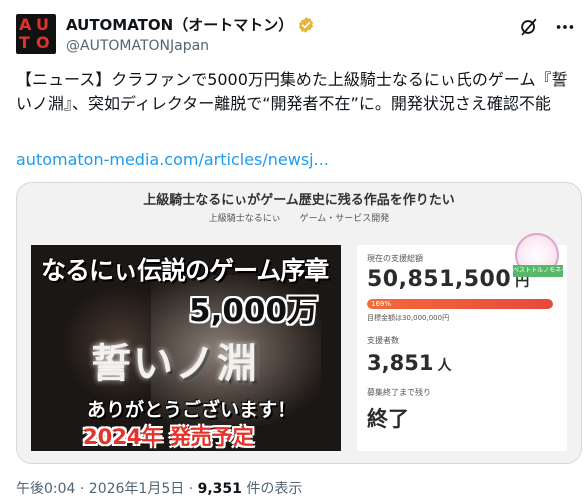 Image resolution: width=588 pixels, height=501 pixels. I want to click on more-icon, so click(565, 27).